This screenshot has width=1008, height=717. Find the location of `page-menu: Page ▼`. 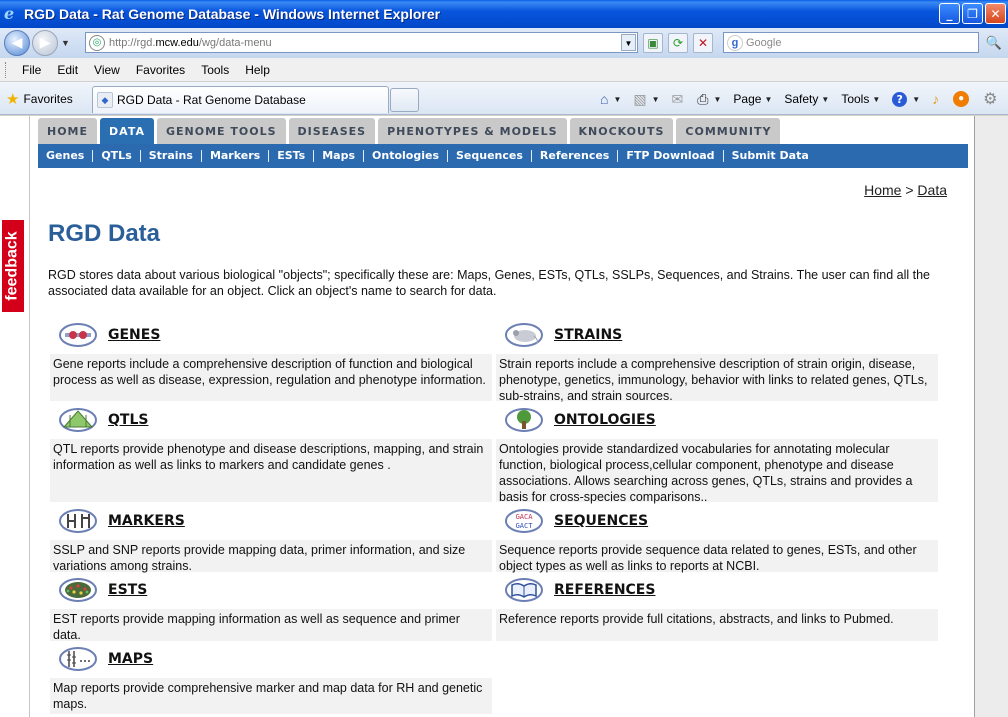

page-menu: Page ▼ is located at coordinates (752, 99).